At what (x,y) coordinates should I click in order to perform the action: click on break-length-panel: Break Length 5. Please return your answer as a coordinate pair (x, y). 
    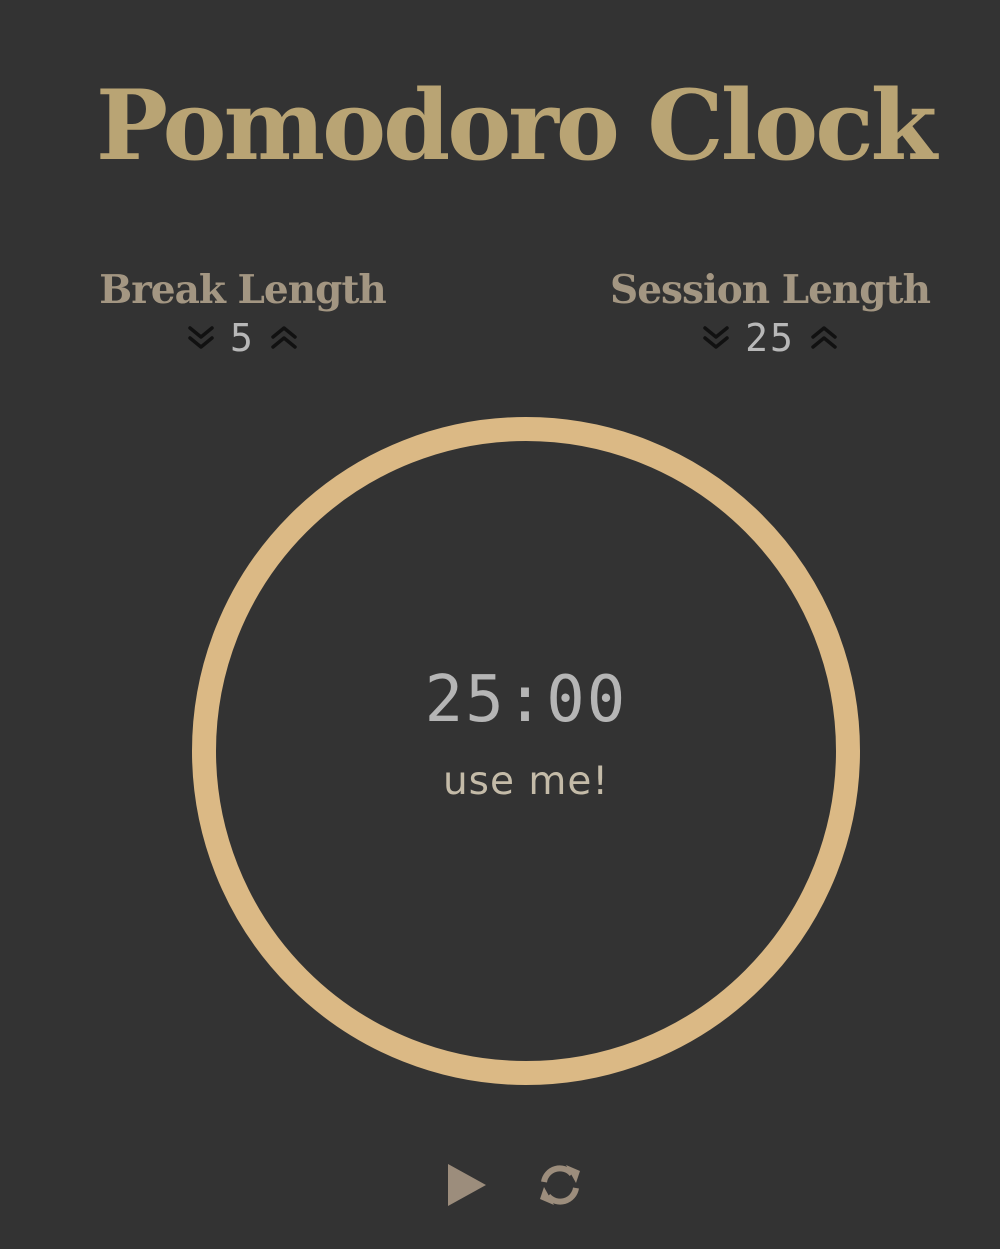
    Looking at the image, I should click on (242, 310).